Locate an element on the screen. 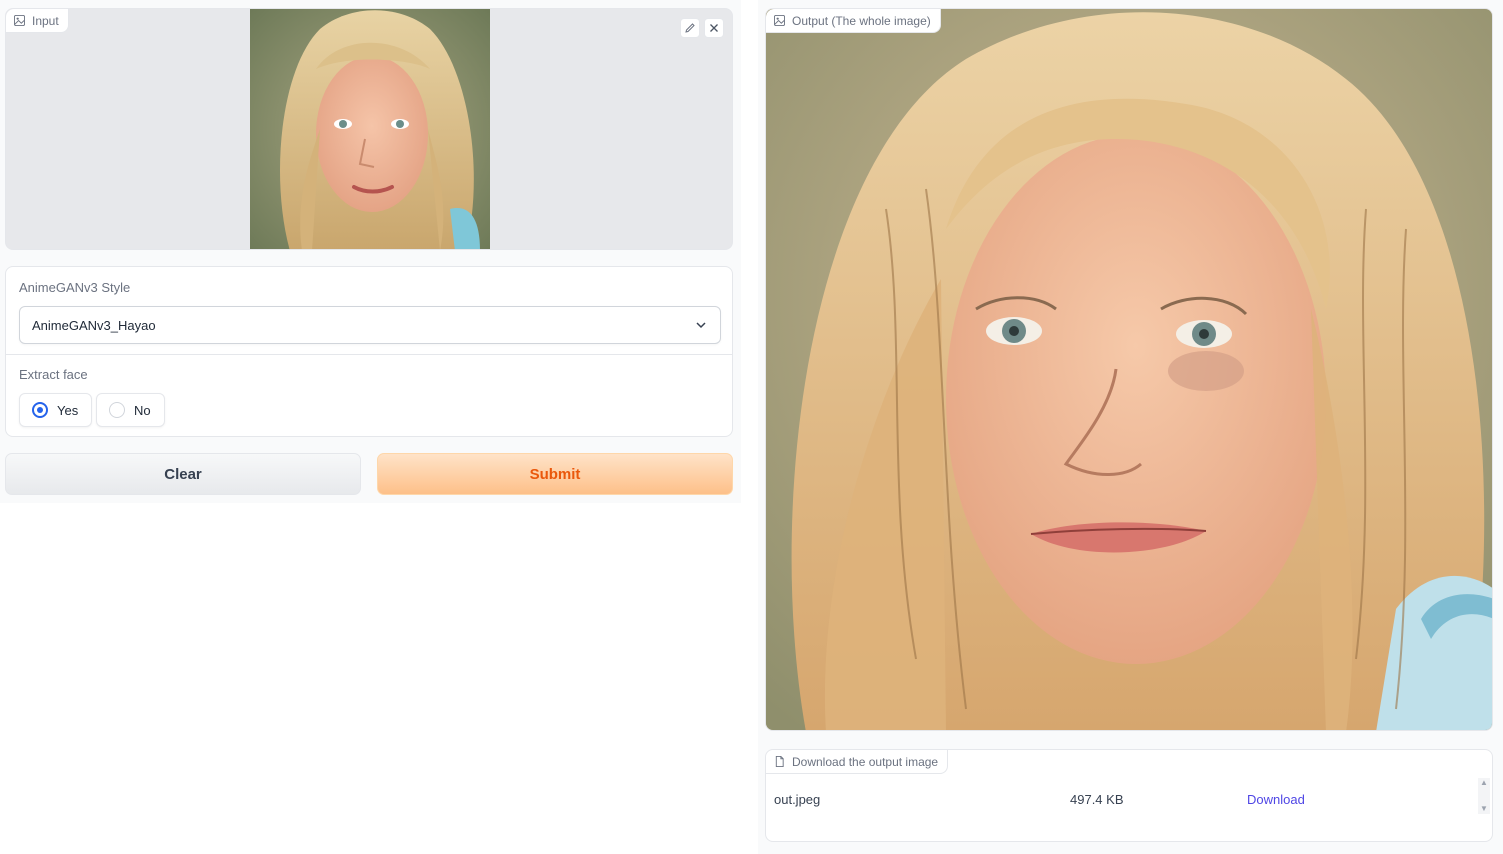  form-divider is located at coordinates (369, 354).